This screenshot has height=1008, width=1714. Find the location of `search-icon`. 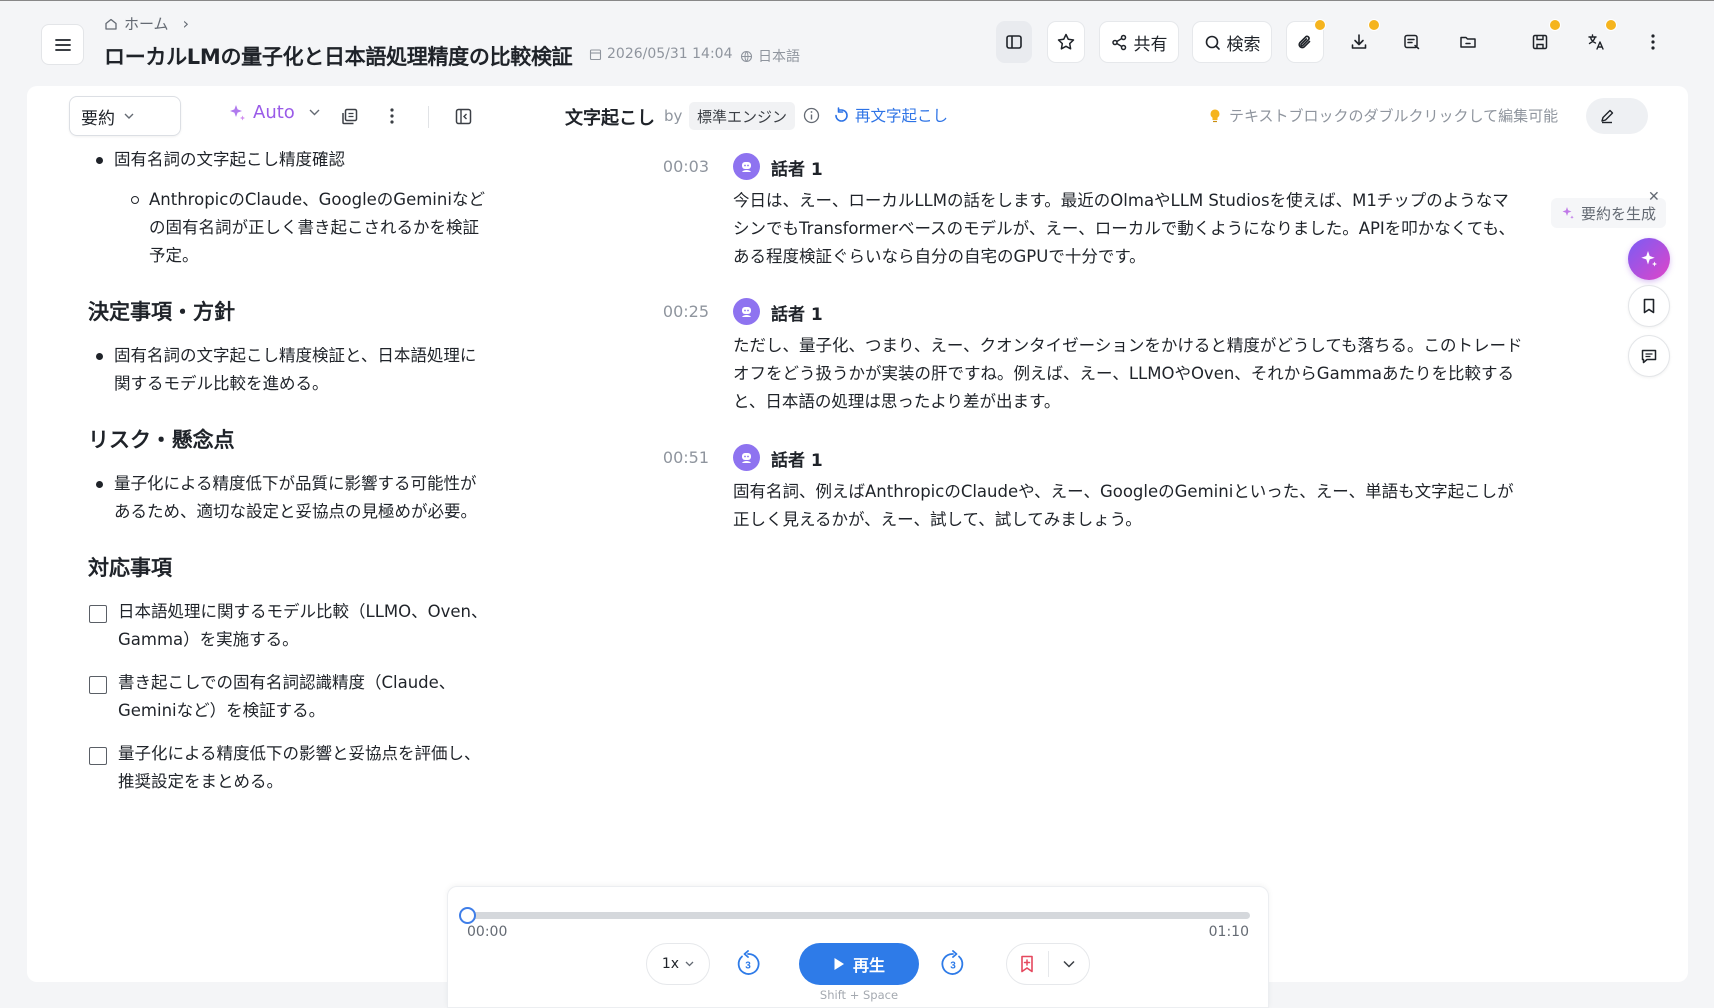

search-icon is located at coordinates (1212, 42).